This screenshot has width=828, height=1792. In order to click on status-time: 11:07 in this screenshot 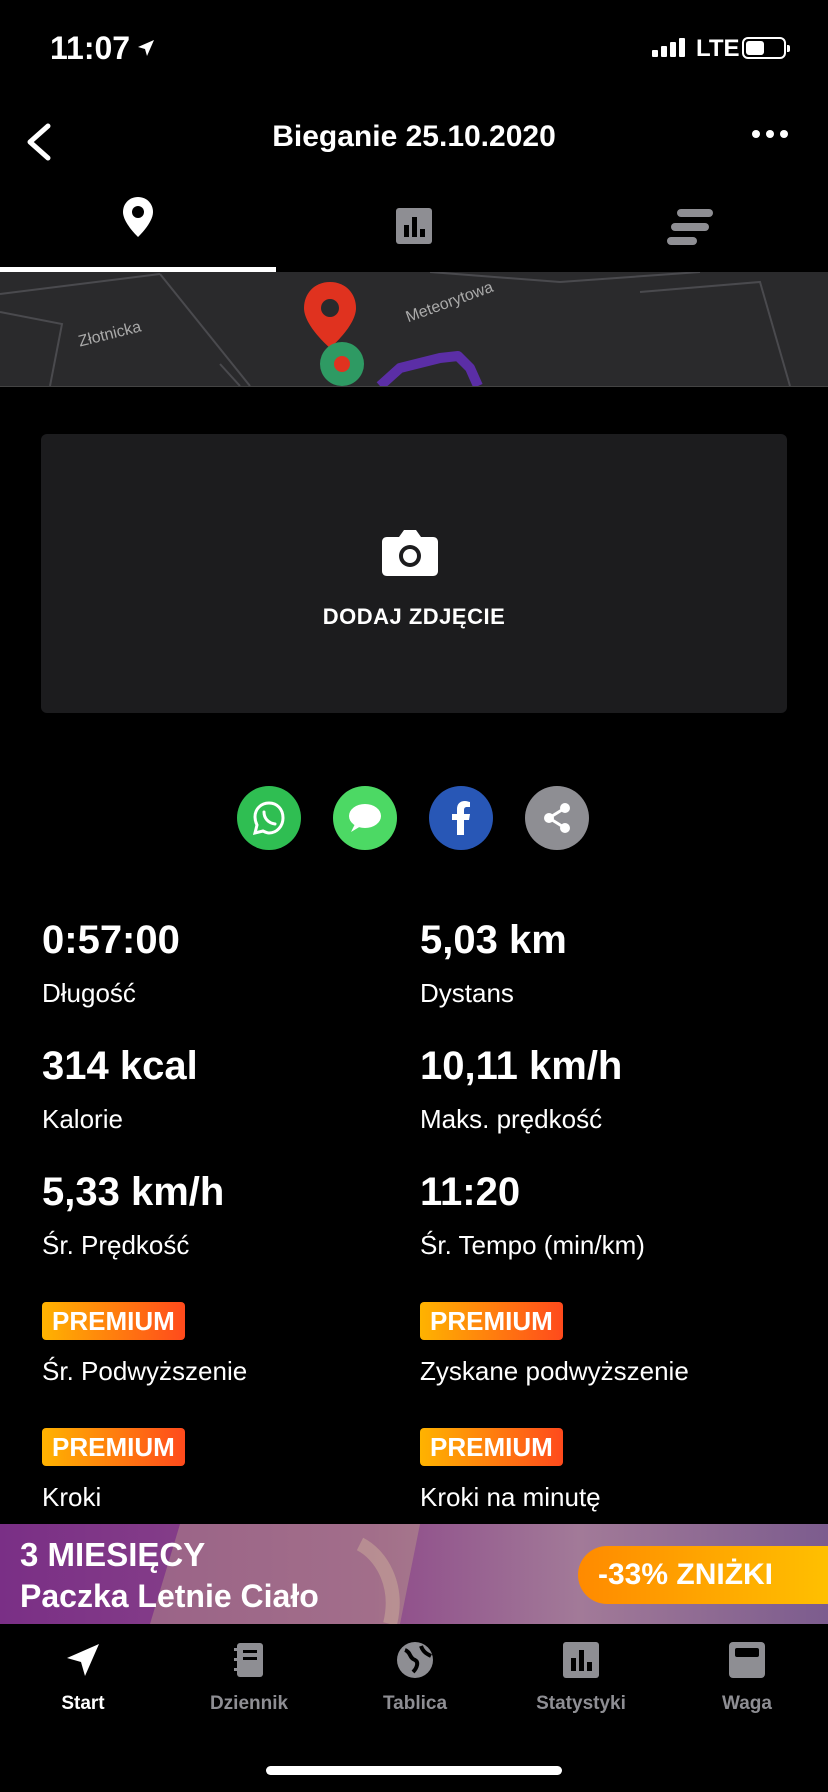, I will do `click(90, 48)`.